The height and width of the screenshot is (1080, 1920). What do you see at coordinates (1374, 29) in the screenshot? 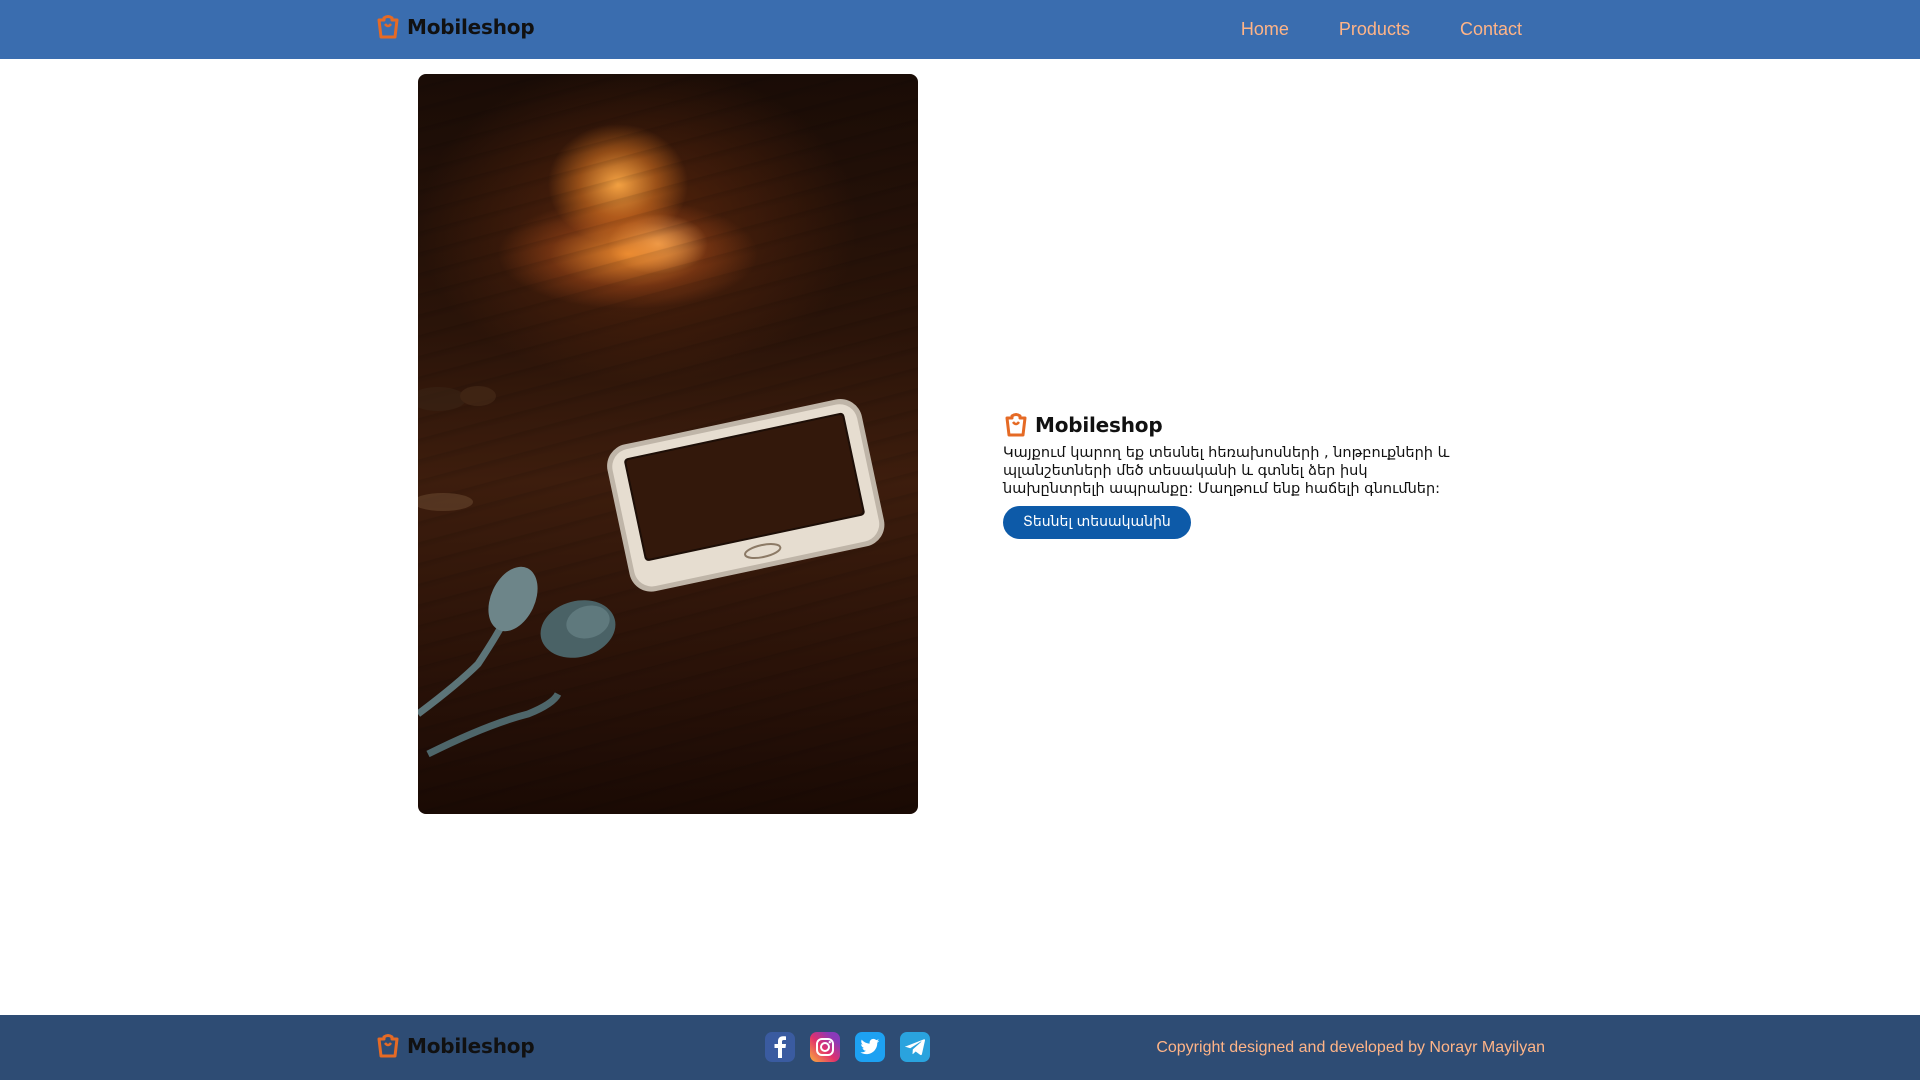
I see `nav-products: Products` at bounding box center [1374, 29].